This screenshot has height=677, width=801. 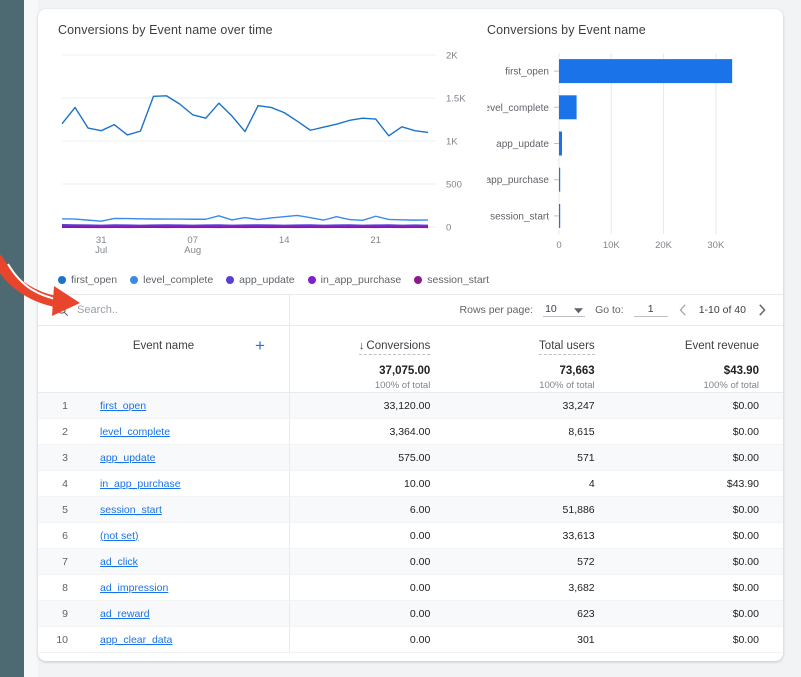 What do you see at coordinates (65, 613) in the screenshot?
I see `row-index: 9` at bounding box center [65, 613].